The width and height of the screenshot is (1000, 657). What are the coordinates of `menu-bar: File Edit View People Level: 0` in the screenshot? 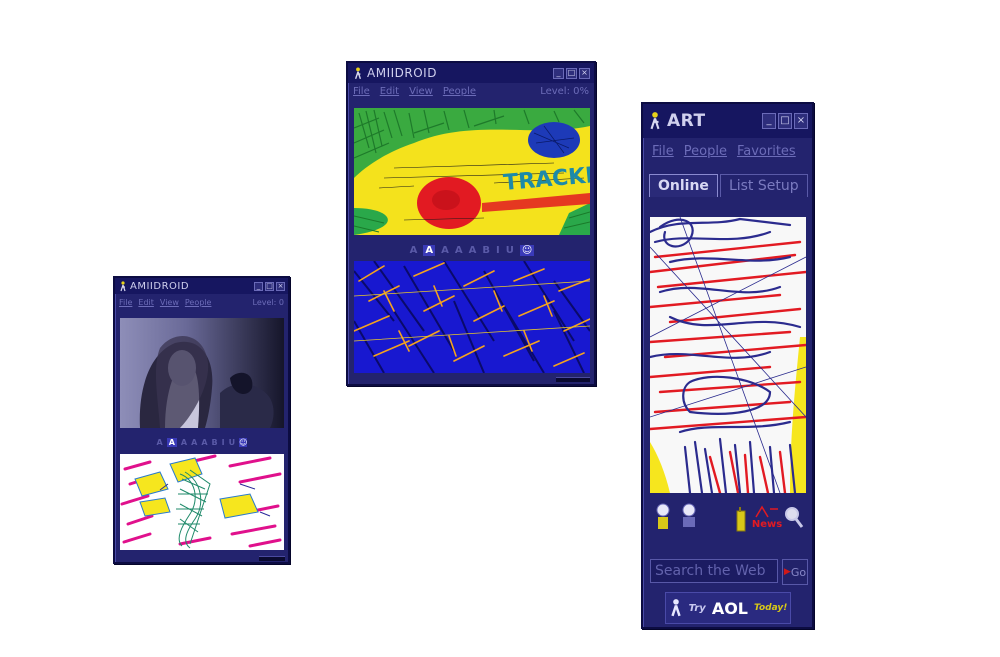 It's located at (201, 302).